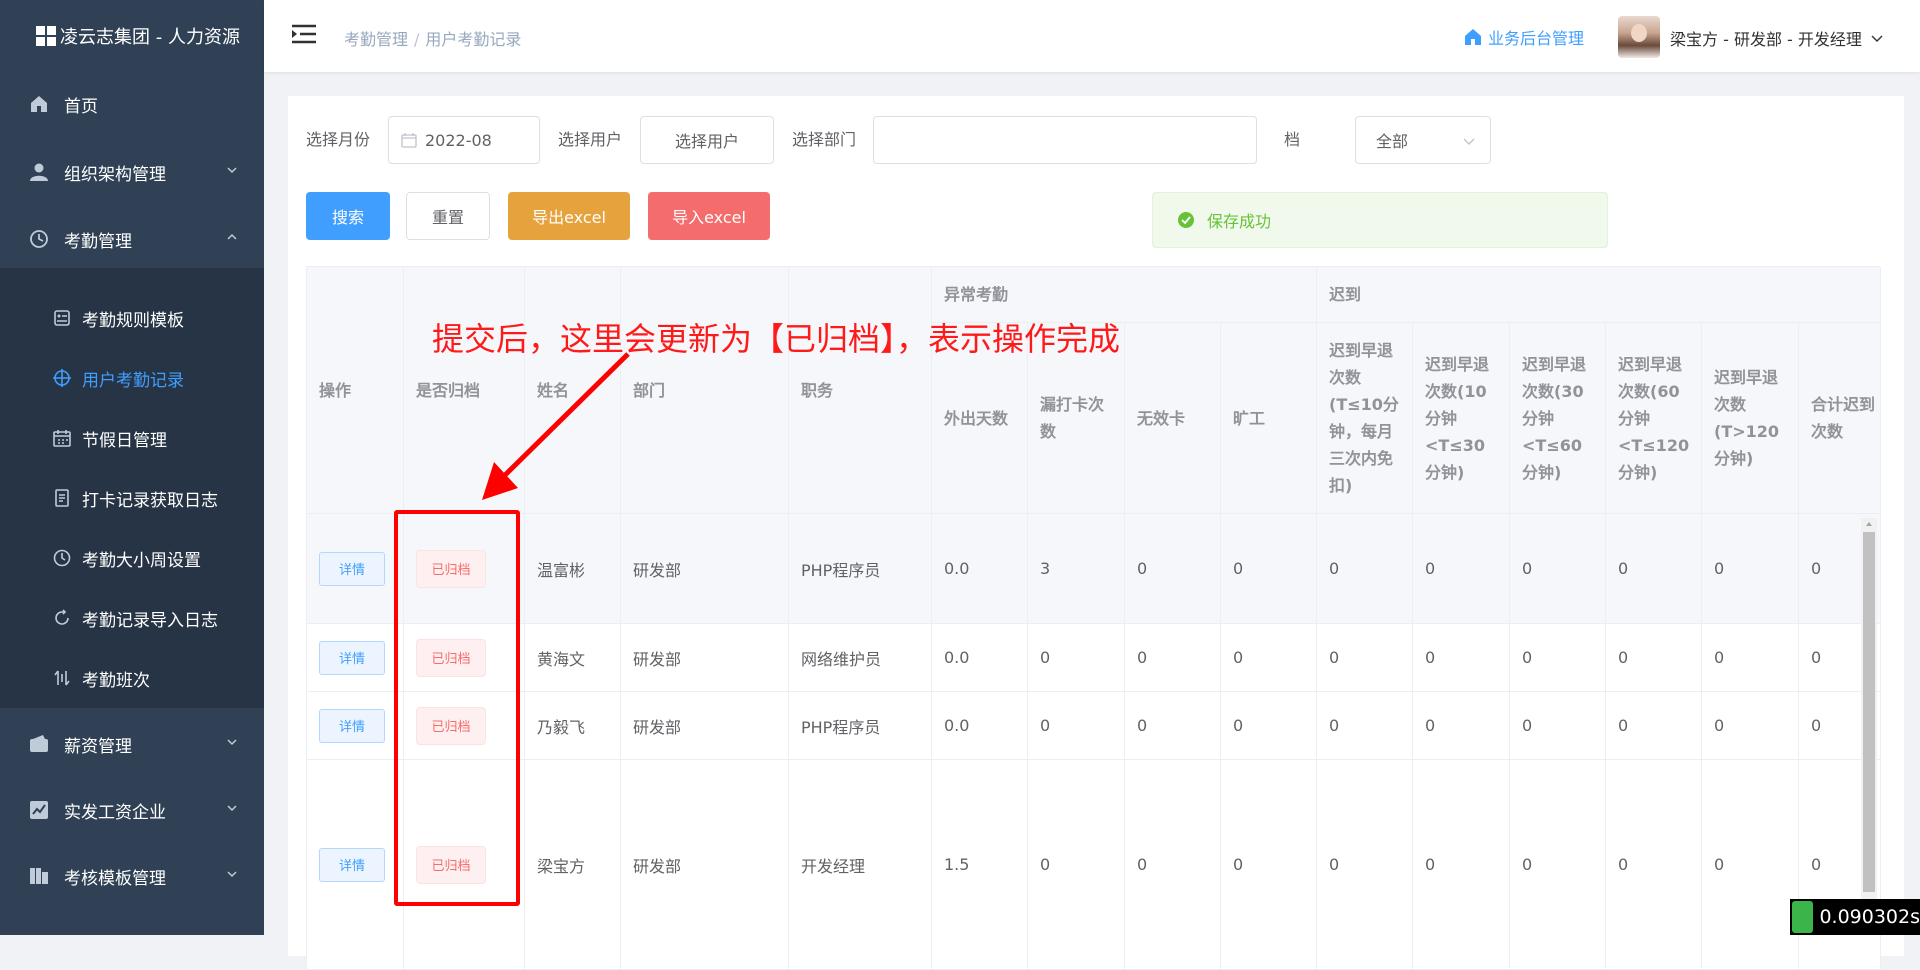  Describe the element at coordinates (132, 678) in the screenshot. I see `submenu-shifts: 考勤班次` at that location.